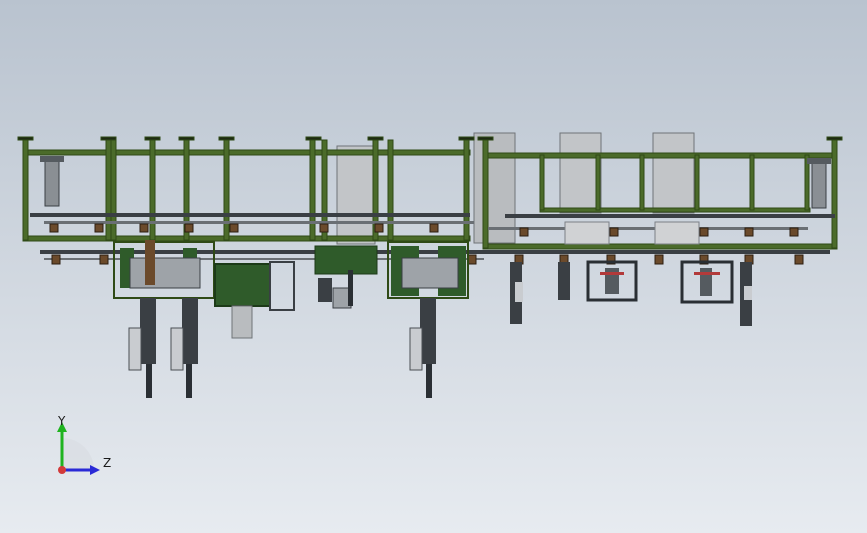 Image resolution: width=867 pixels, height=533 pixels. Describe the element at coordinates (62, 470) in the screenshot. I see `triad-origin` at that location.